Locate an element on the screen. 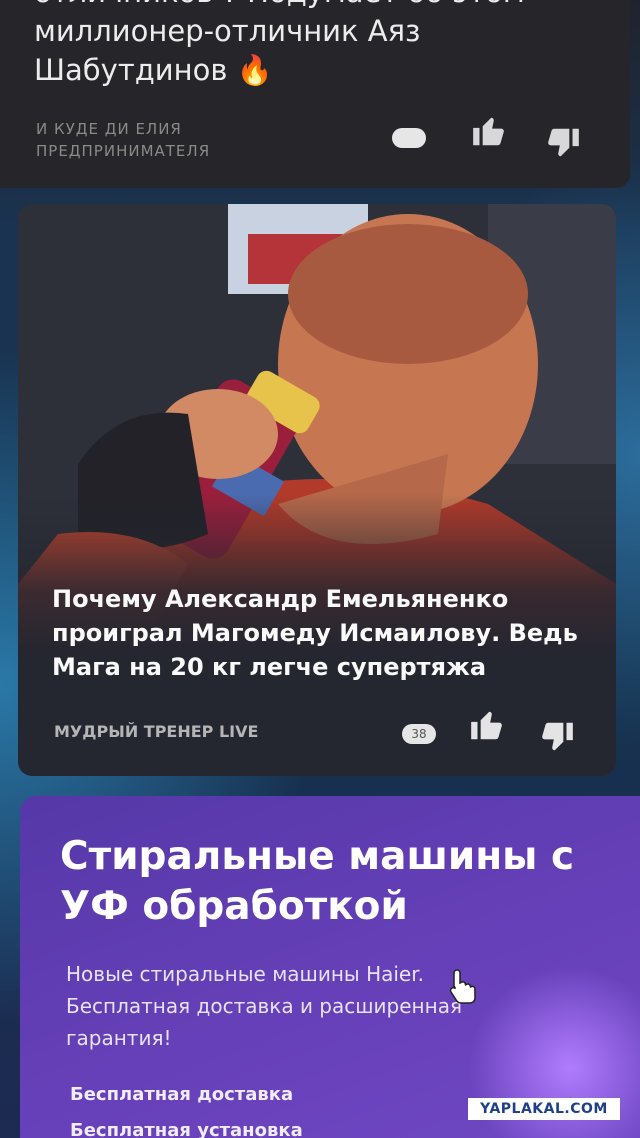  card-source: И КУДЕ ДИ ЕЛИЯ ПРЕДПРИНИМАТЕЛЯ is located at coordinates (166, 140).